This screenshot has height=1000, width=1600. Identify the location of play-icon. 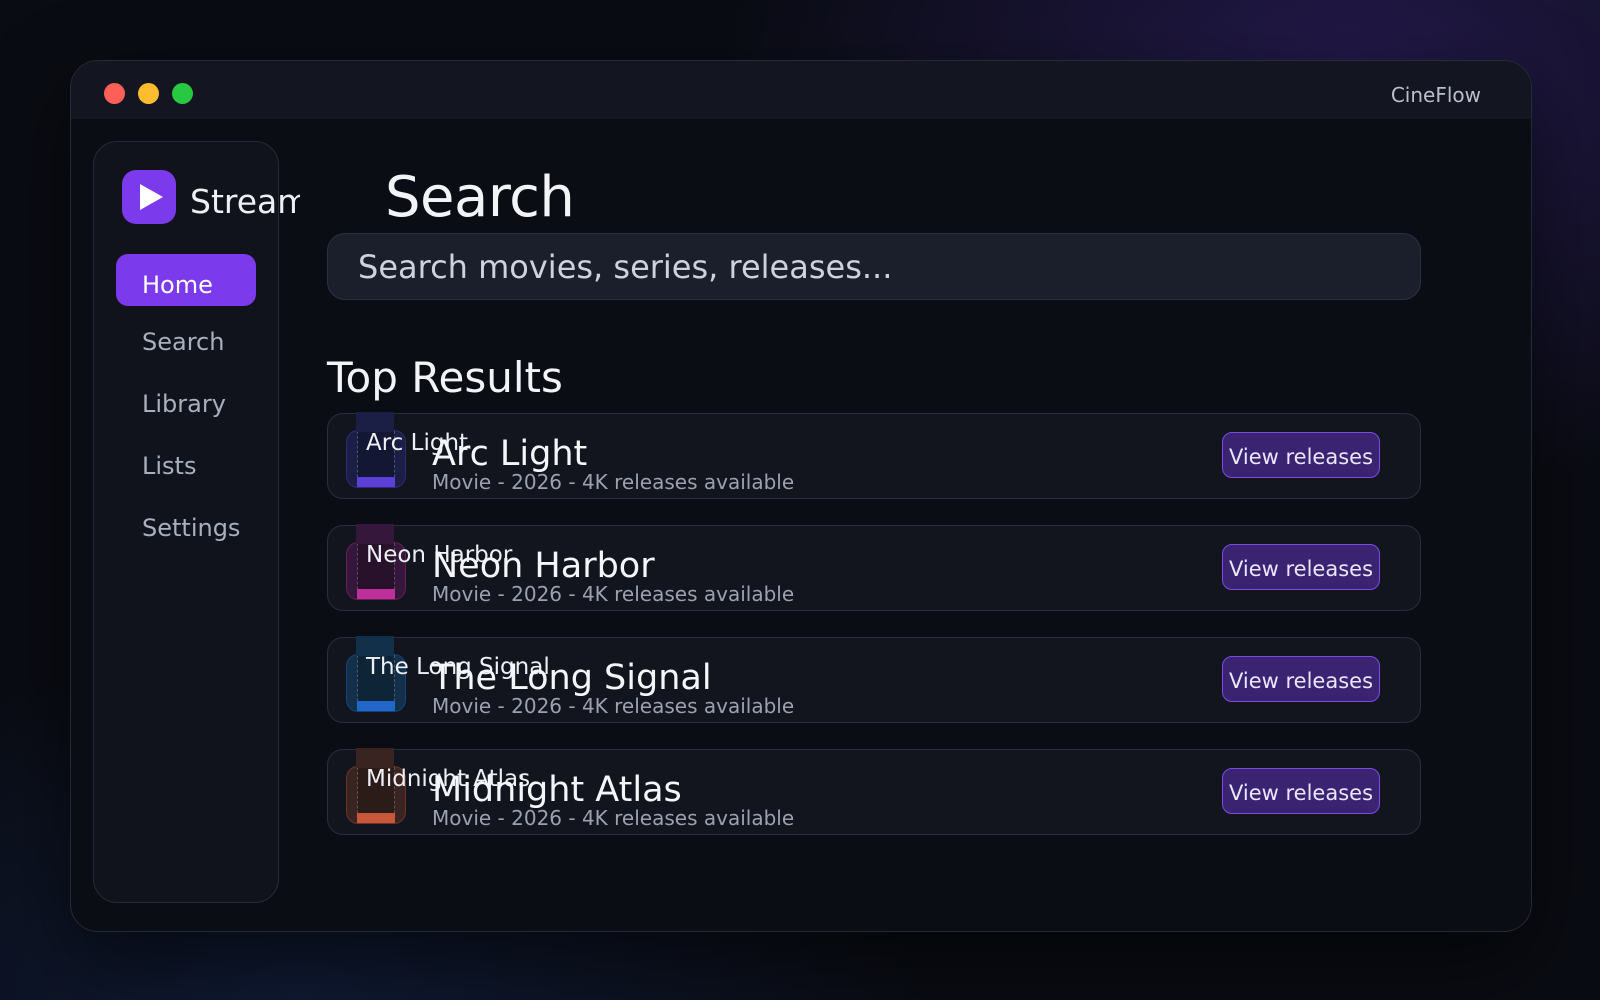
(149, 197).